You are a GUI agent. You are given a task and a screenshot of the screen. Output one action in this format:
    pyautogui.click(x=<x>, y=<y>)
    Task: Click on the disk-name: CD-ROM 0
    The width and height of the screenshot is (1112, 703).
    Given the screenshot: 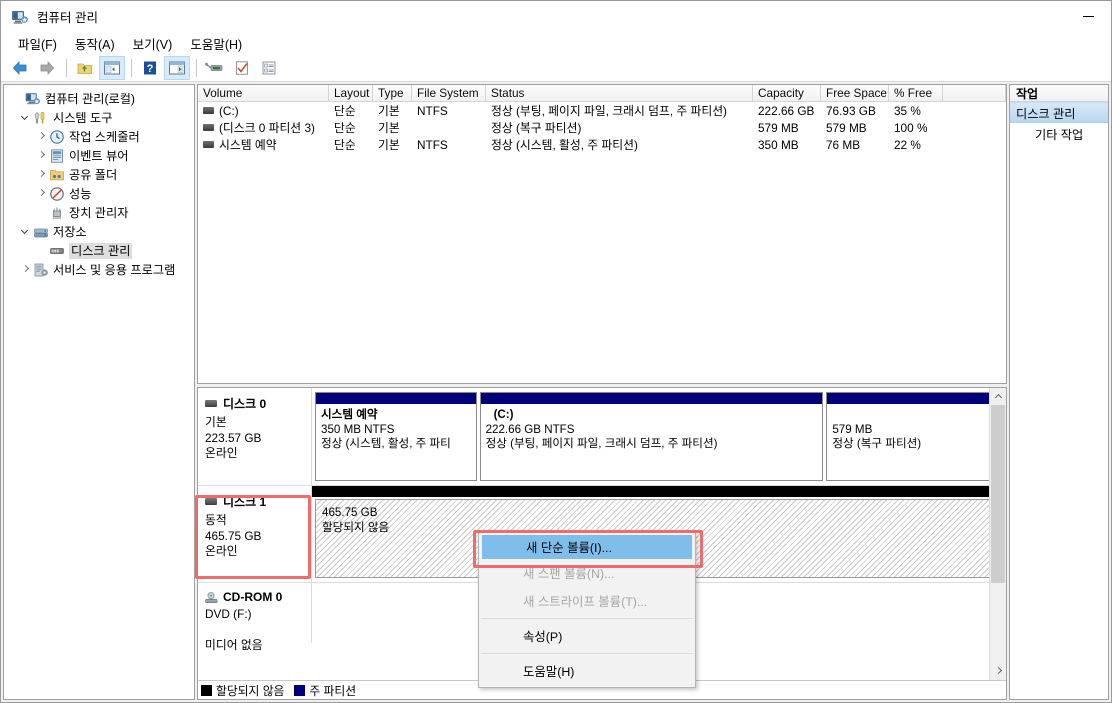 What is the action you would take?
    pyautogui.click(x=253, y=597)
    